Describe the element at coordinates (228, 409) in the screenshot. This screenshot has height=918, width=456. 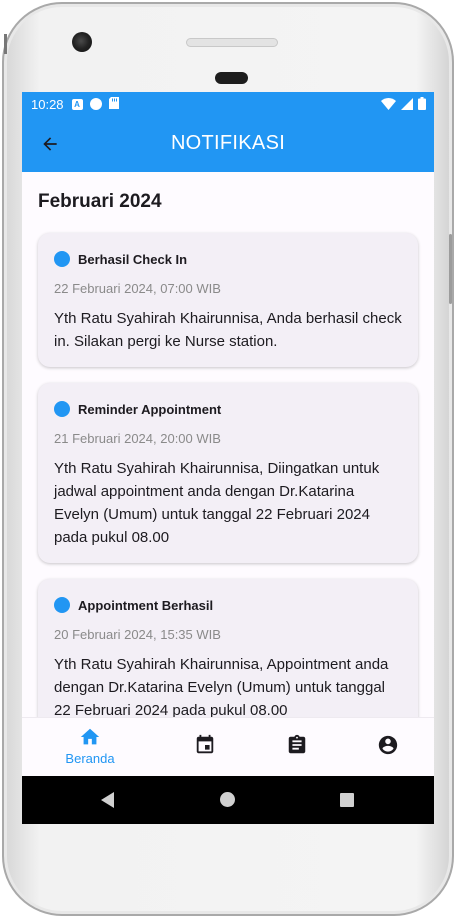
I see `notification-title-row: Reminder Appointment` at that location.